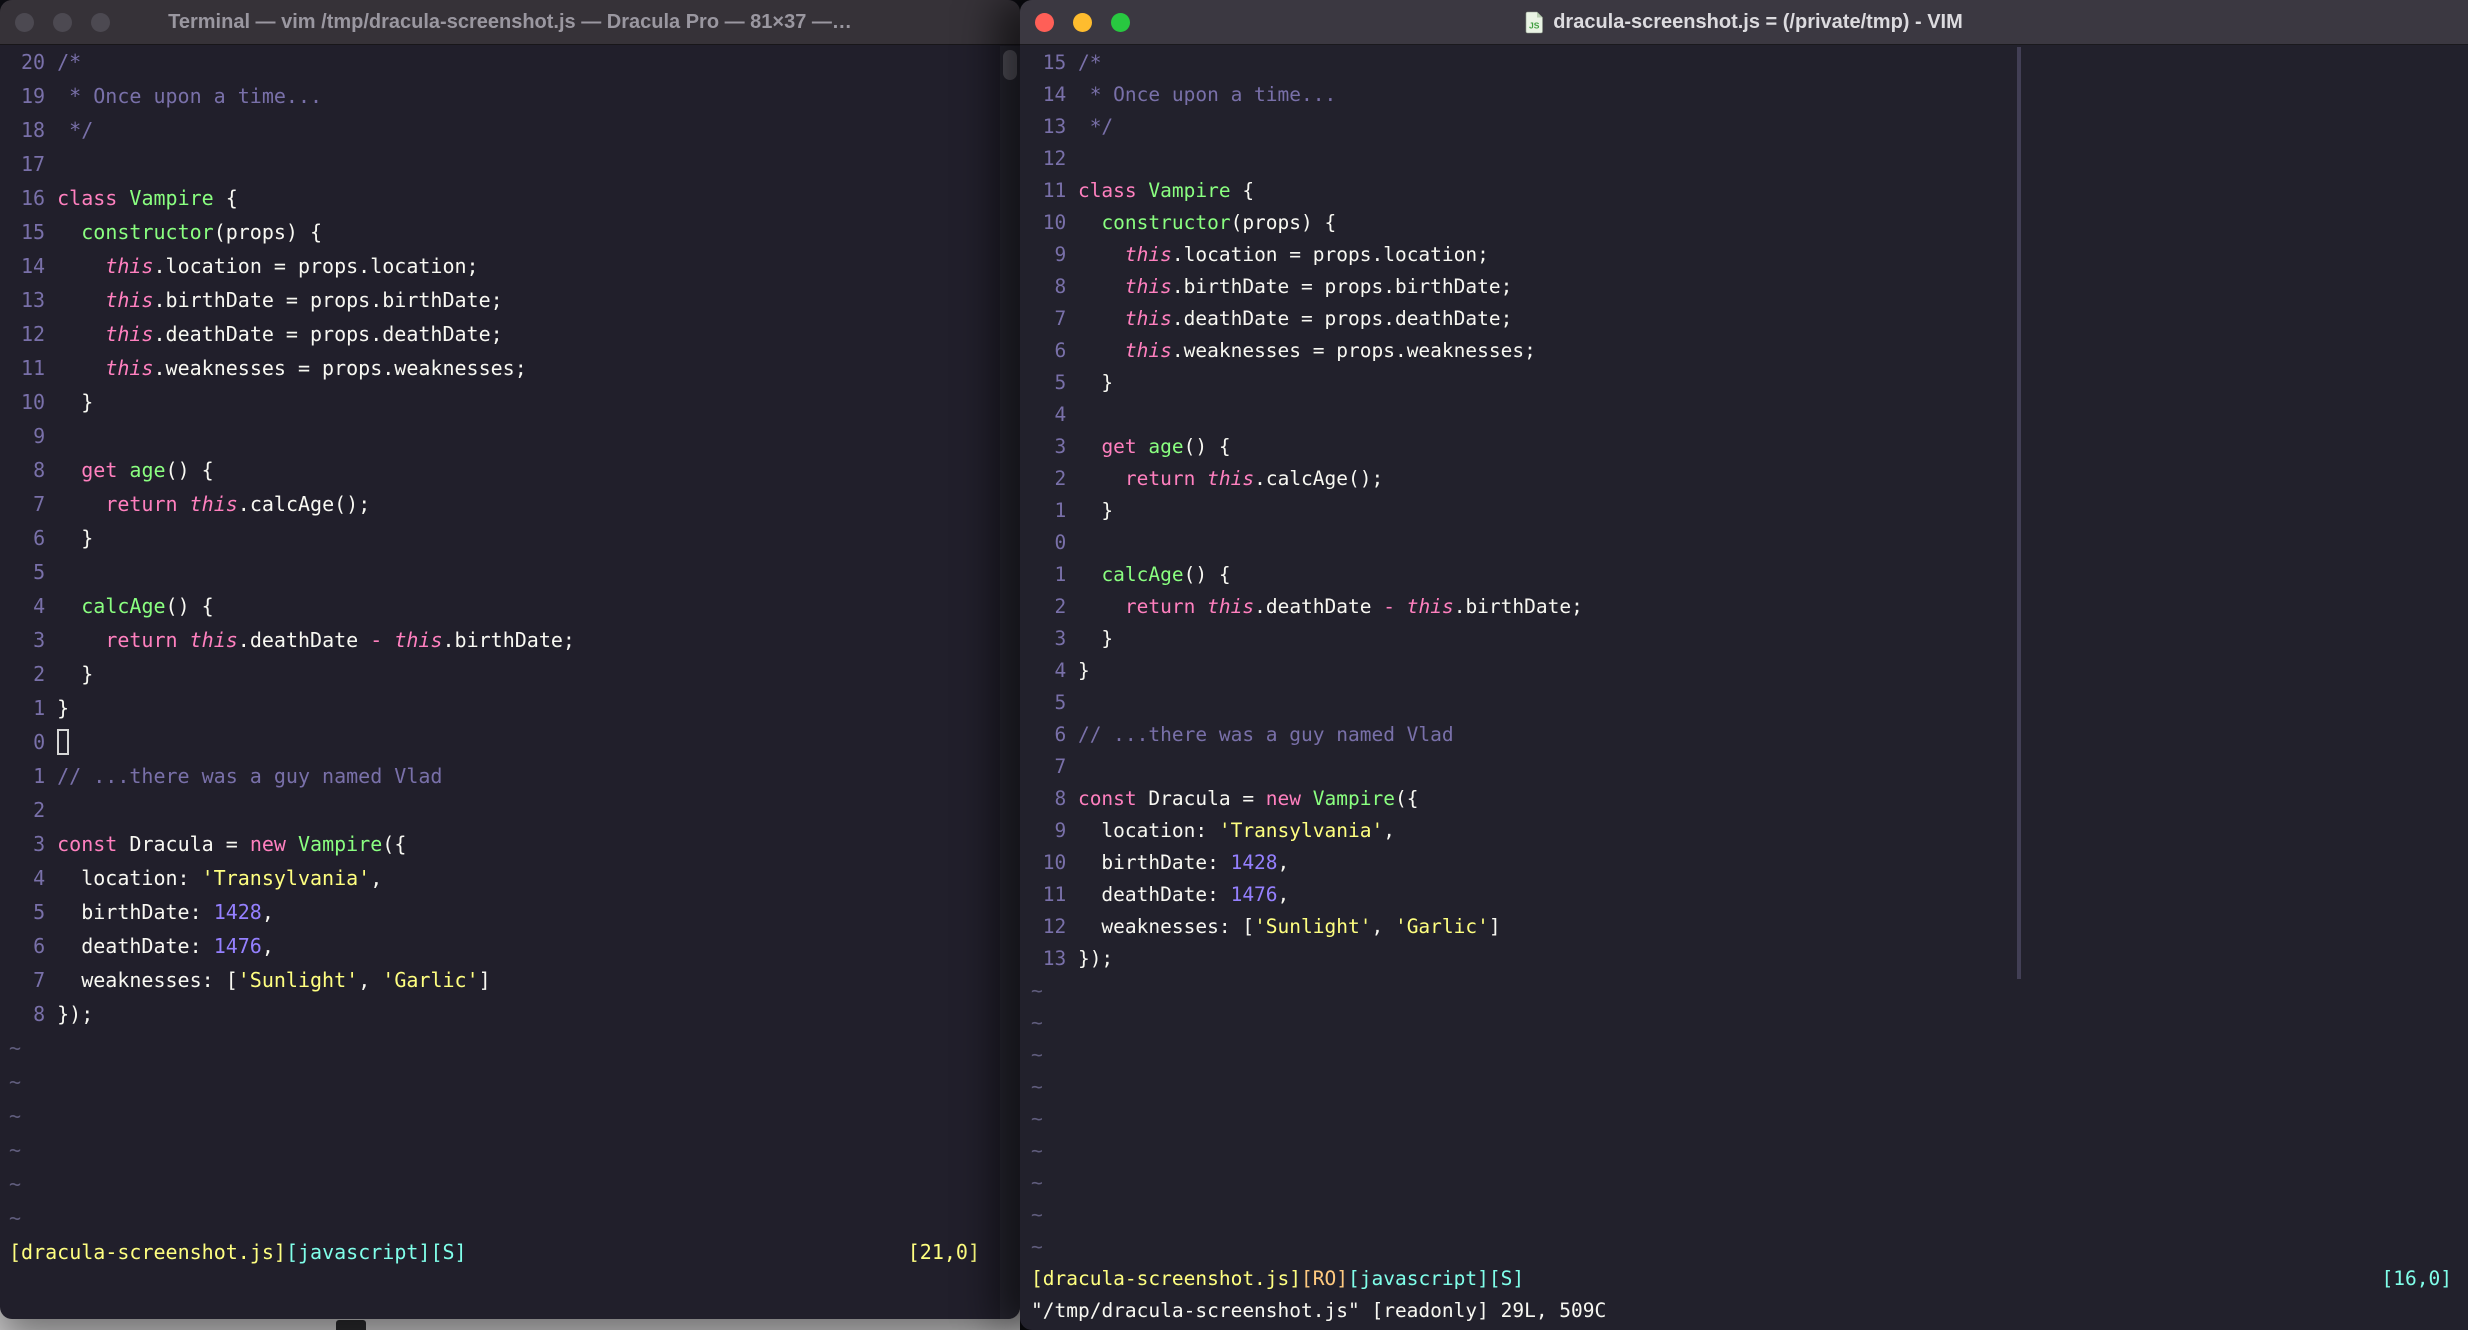  What do you see at coordinates (514, 912) in the screenshot?
I see `code-line: 5 birthDate: 1428,` at bounding box center [514, 912].